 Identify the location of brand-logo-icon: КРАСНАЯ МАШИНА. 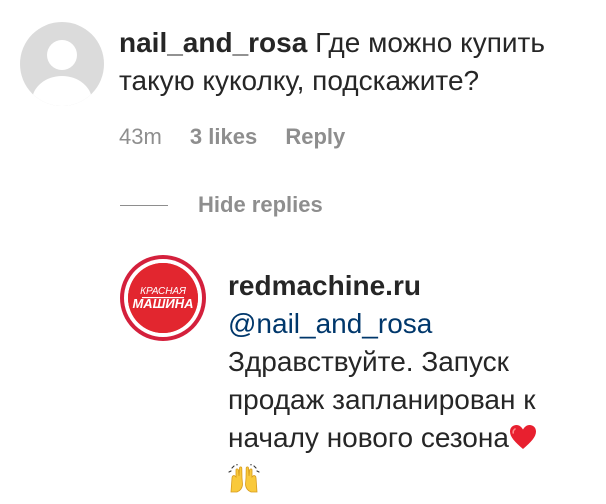
(163, 298).